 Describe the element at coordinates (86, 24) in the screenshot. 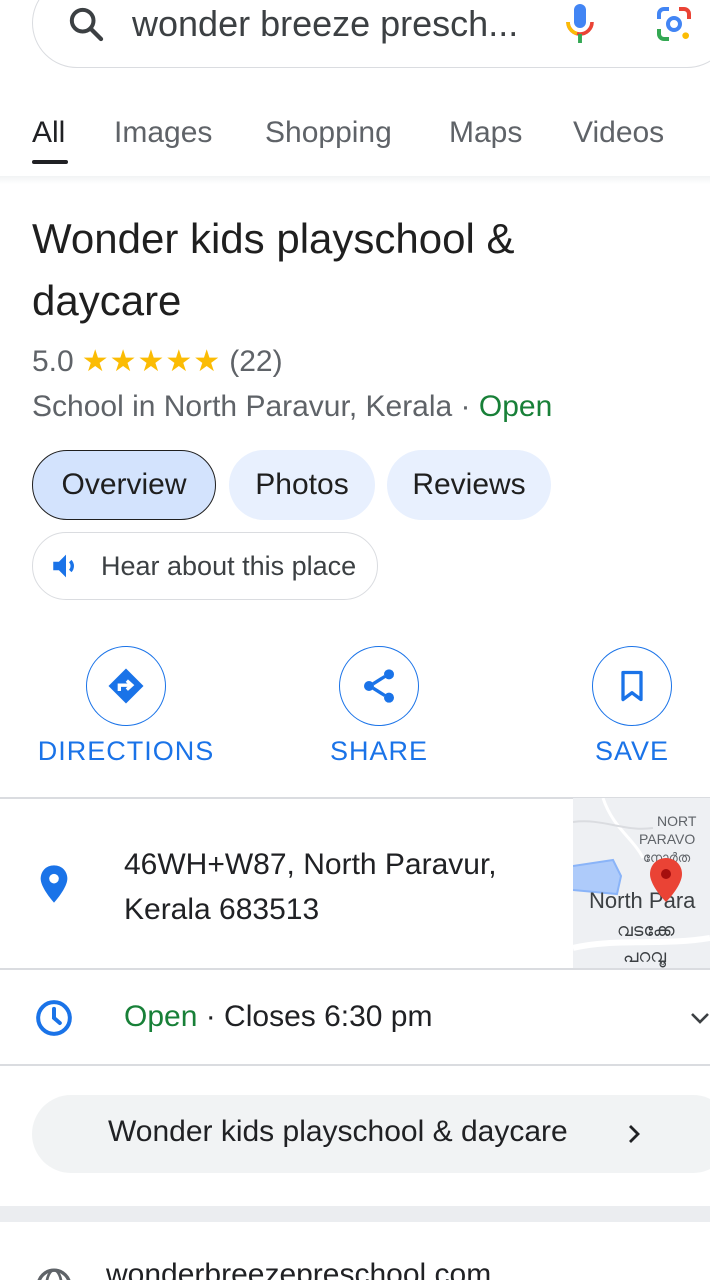

I see `search-icon` at that location.